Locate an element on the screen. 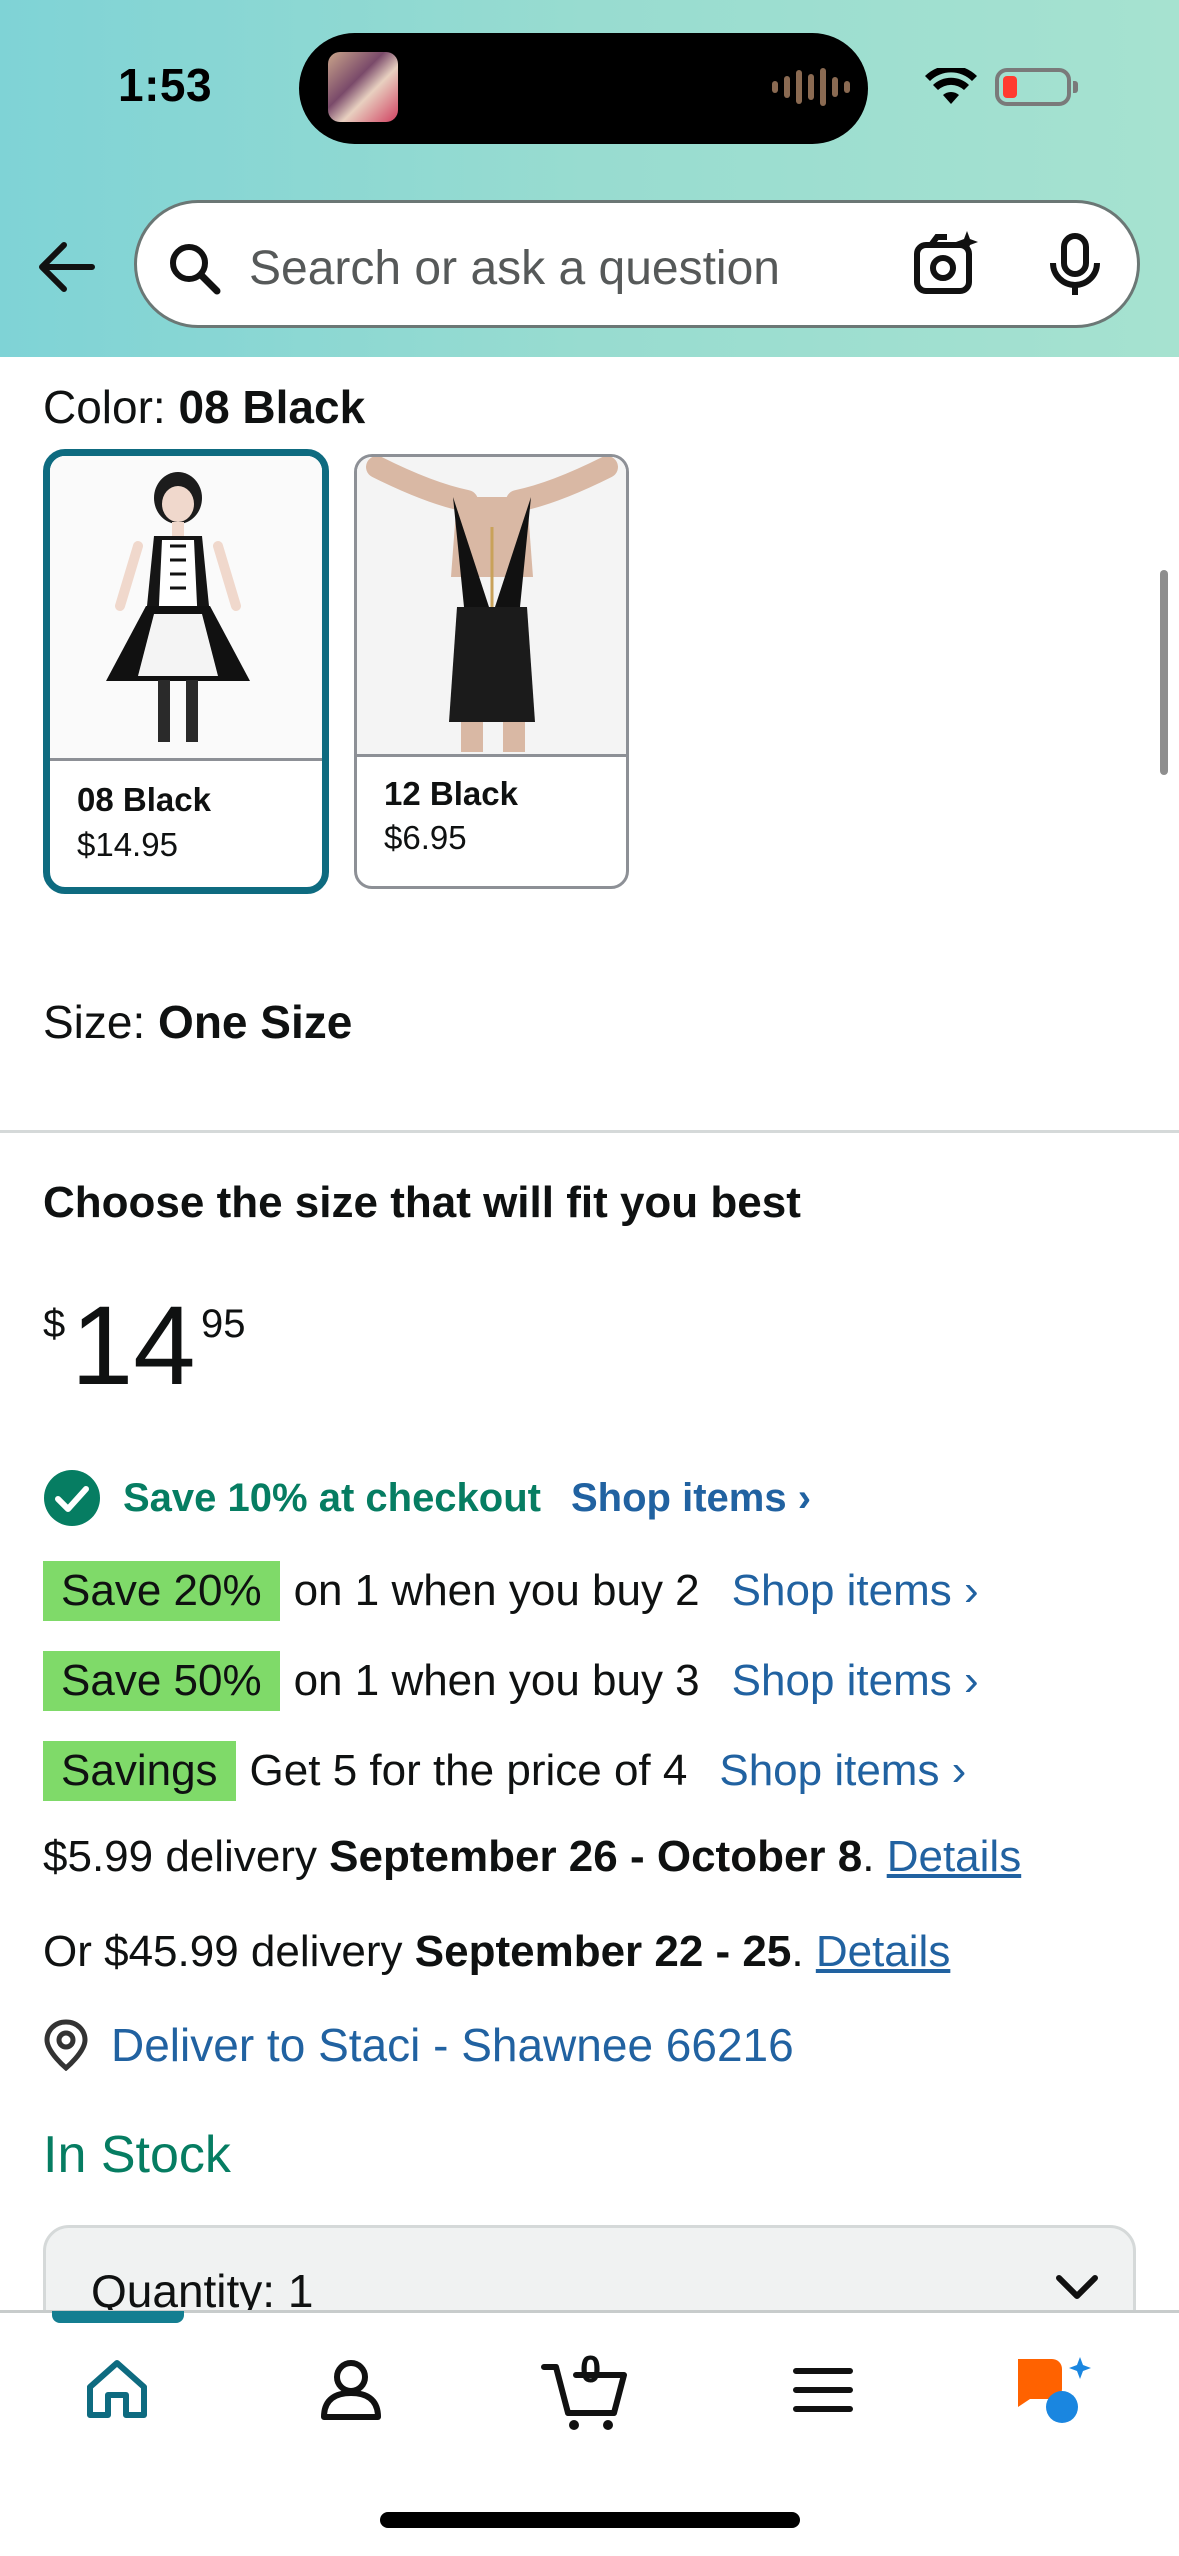 This screenshot has width=1179, height=2556. price-fraction: 95 is located at coordinates (223, 1324).